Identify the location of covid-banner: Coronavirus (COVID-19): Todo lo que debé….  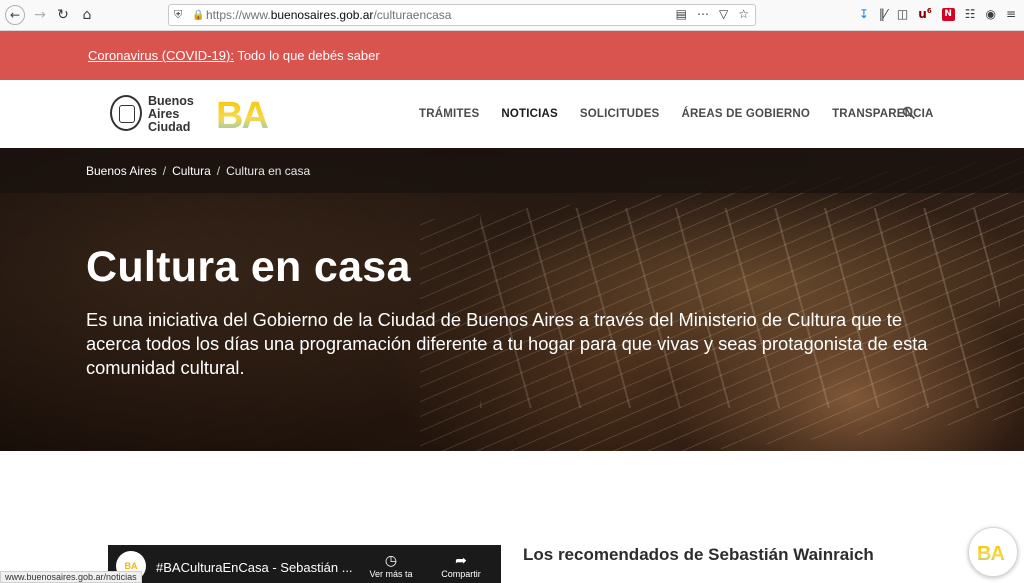
(512, 55).